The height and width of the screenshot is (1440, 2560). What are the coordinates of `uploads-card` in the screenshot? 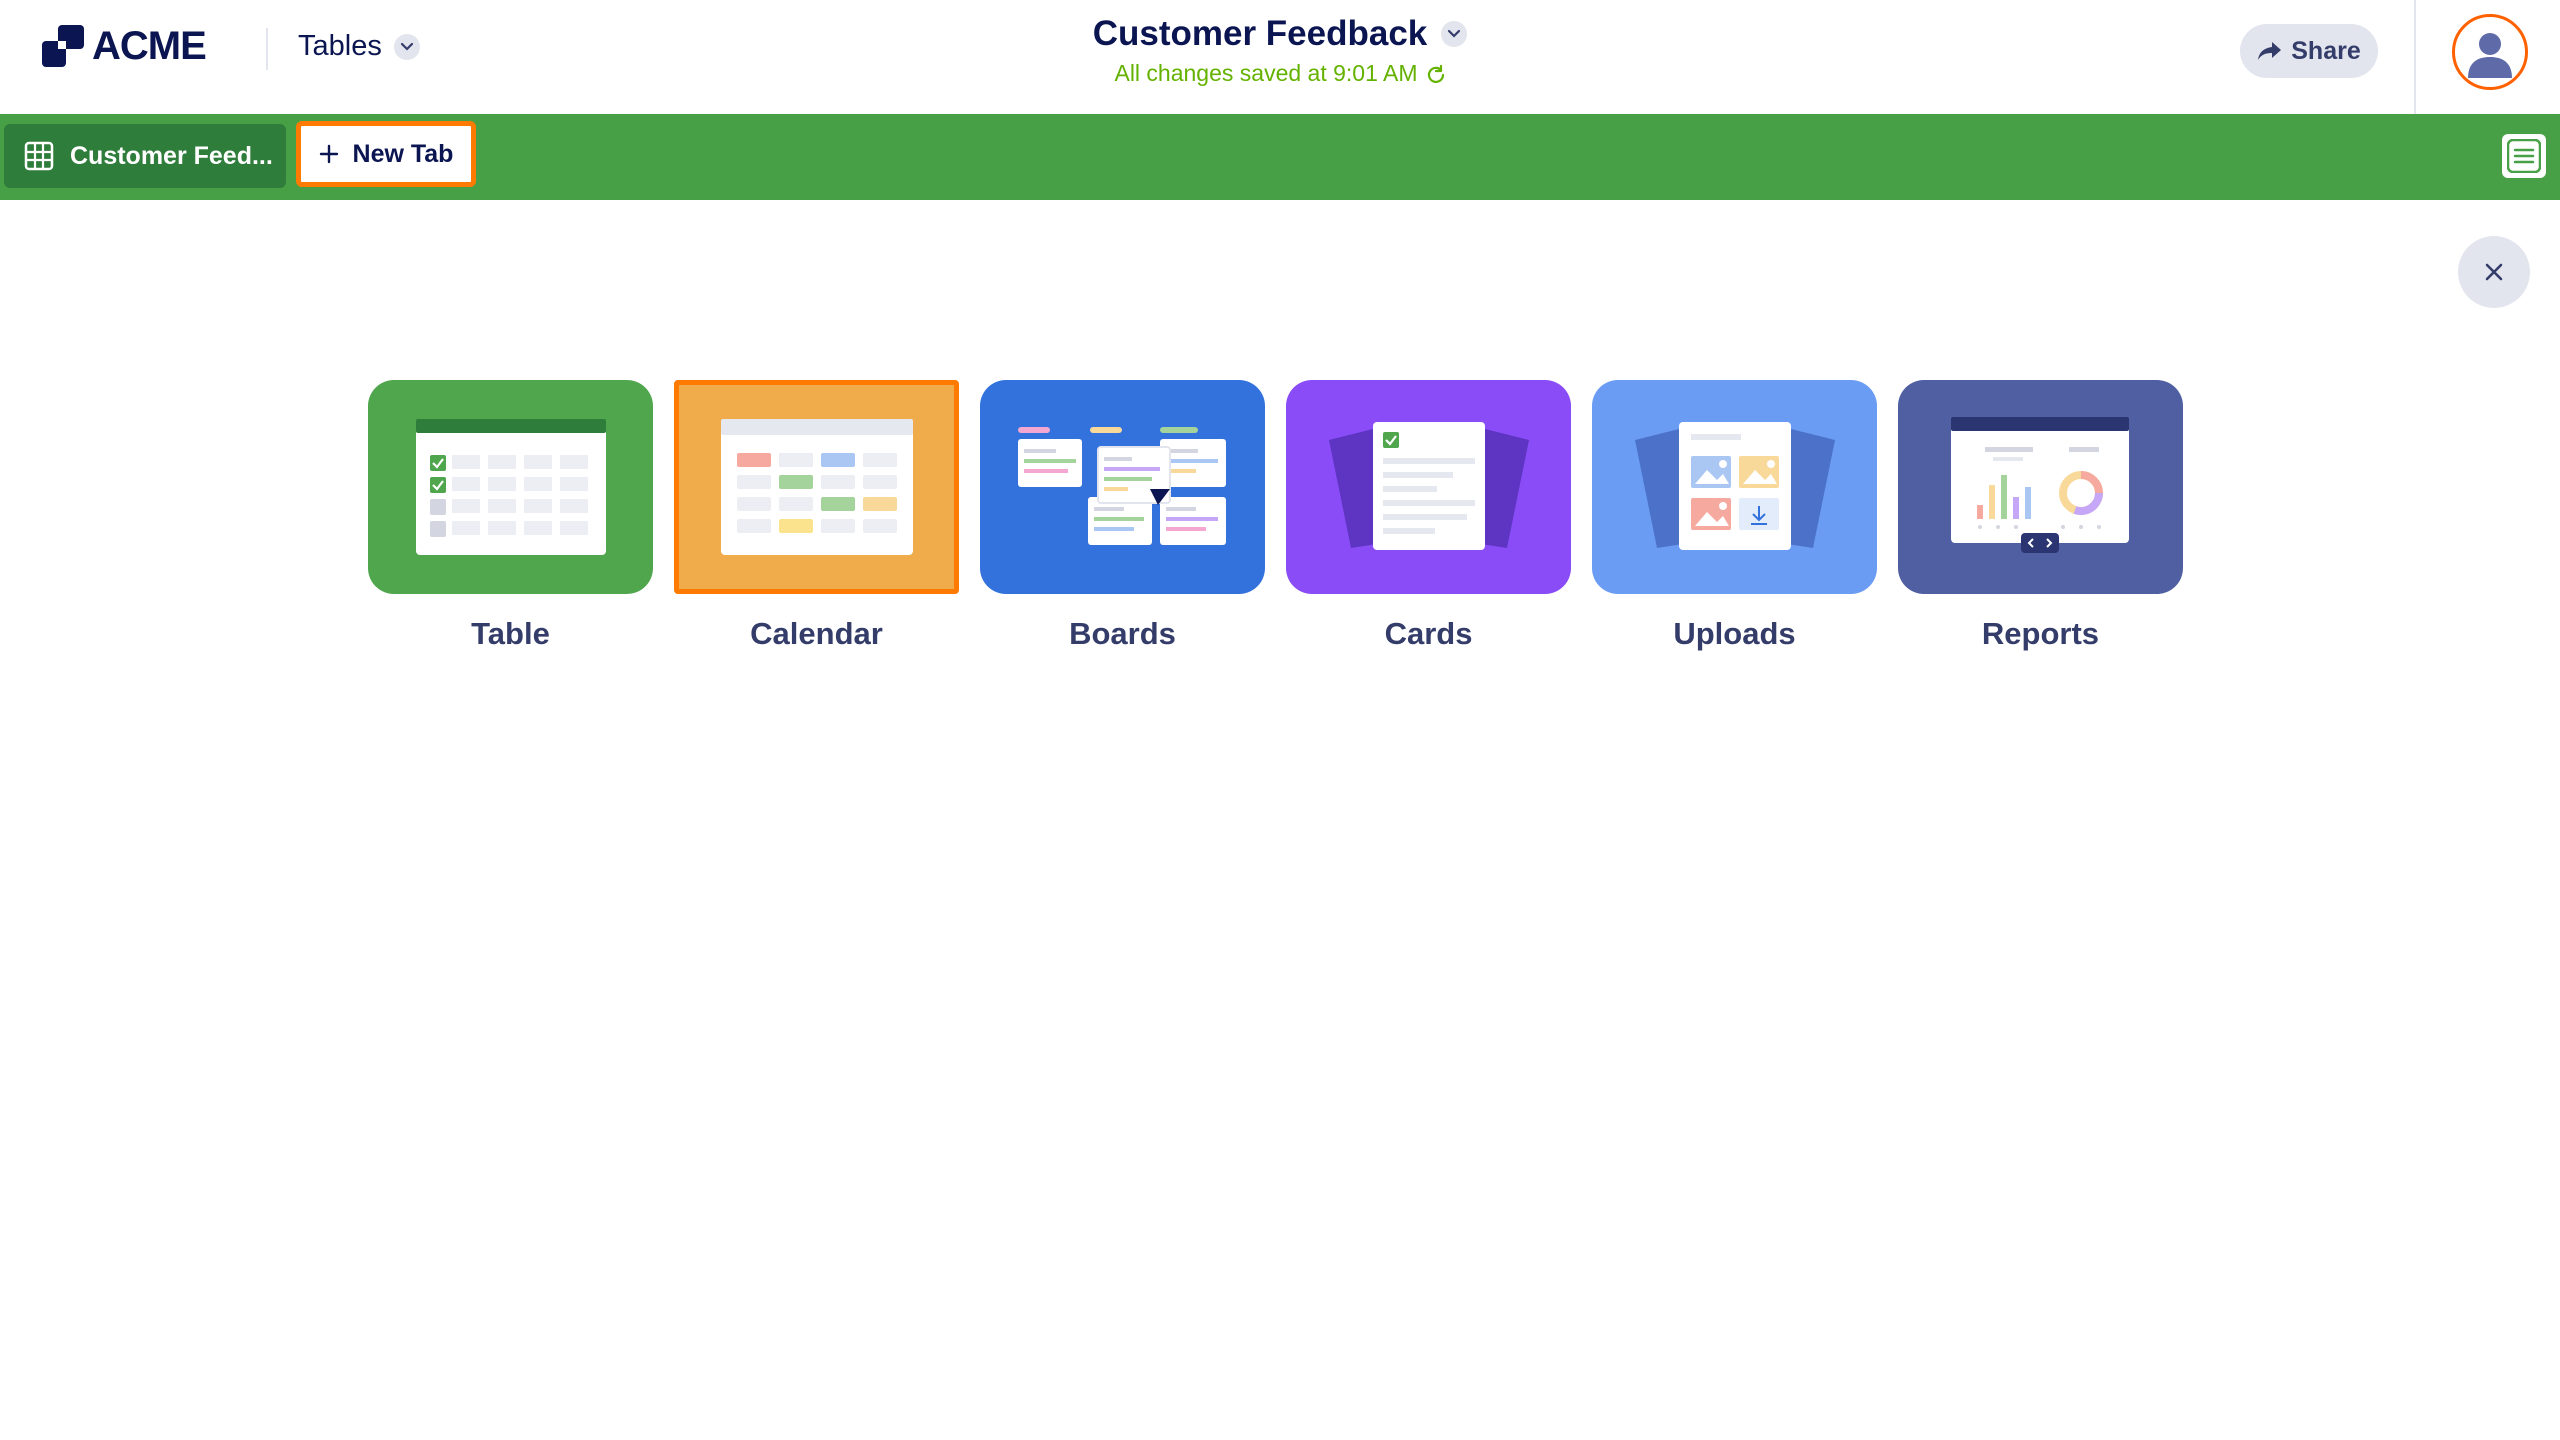 It's located at (1734, 487).